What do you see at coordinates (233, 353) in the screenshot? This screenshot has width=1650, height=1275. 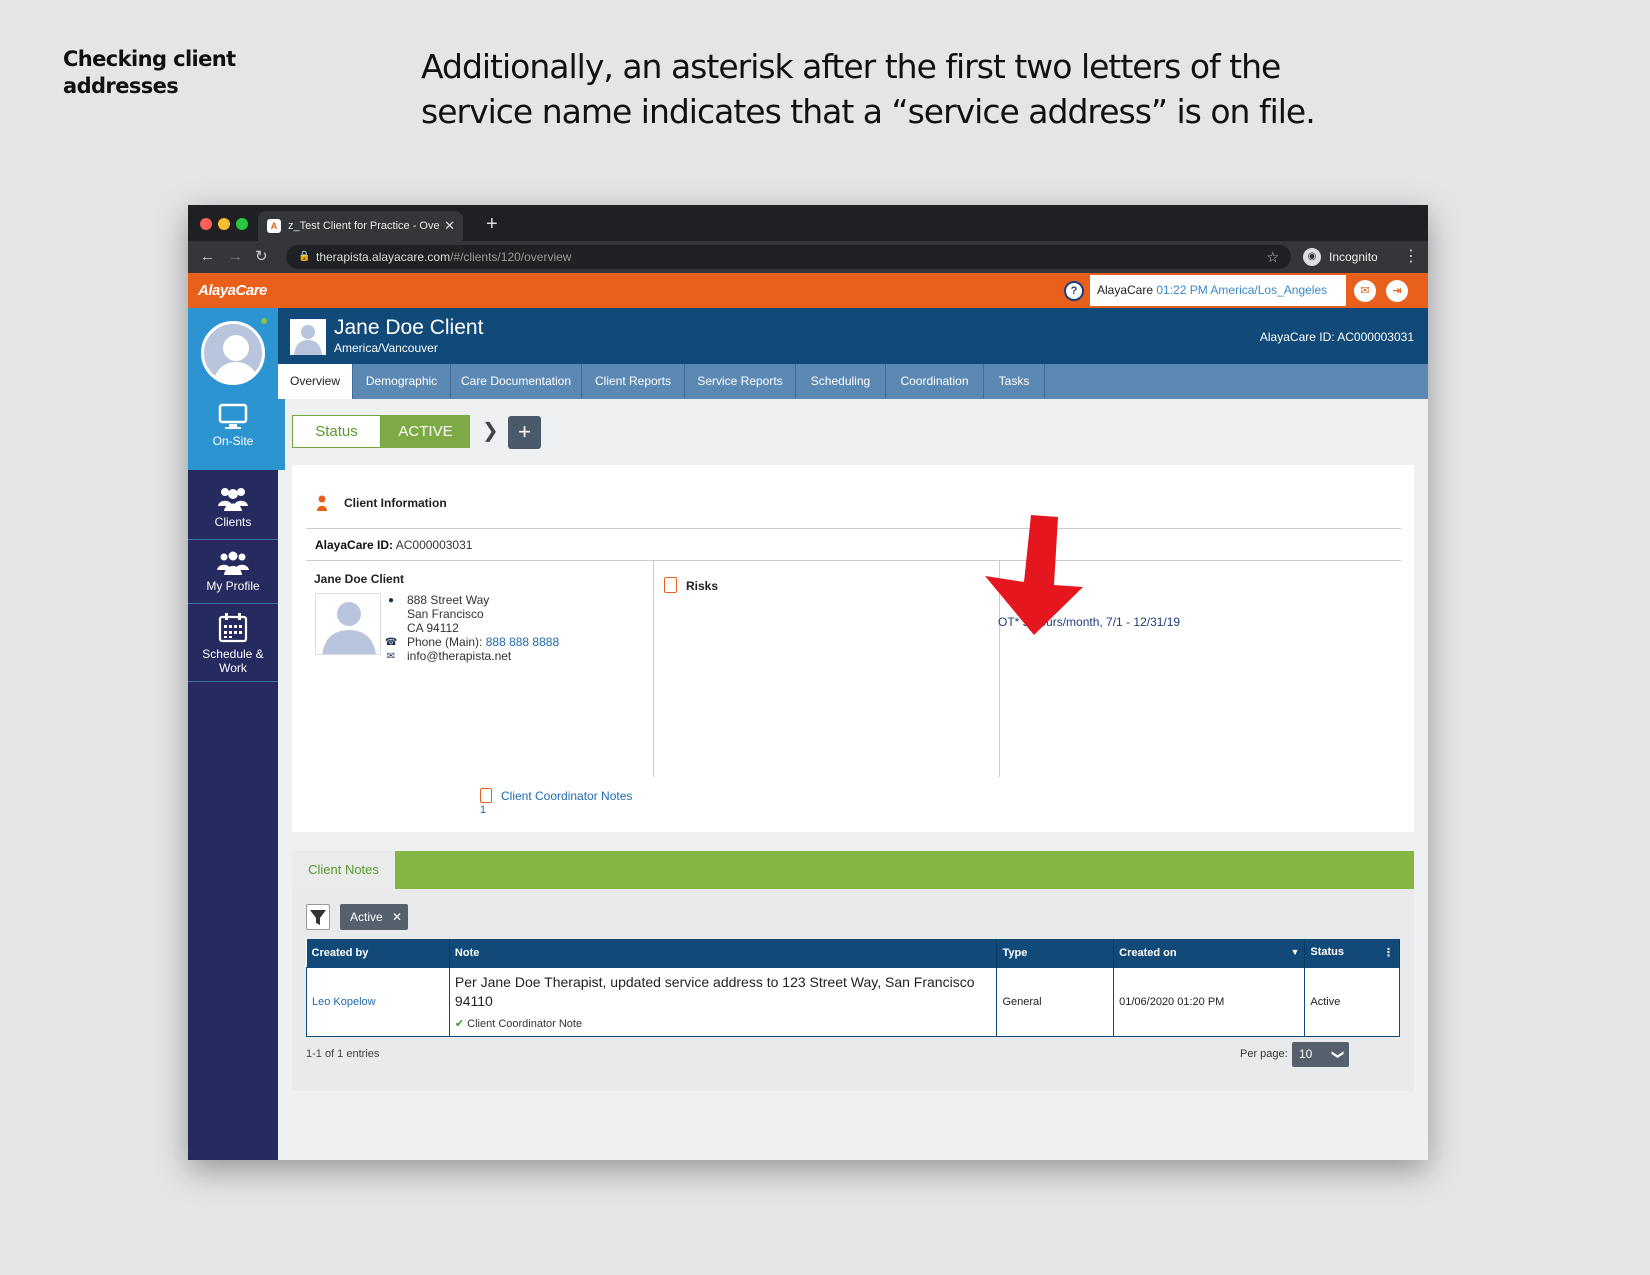 I see `avatar` at bounding box center [233, 353].